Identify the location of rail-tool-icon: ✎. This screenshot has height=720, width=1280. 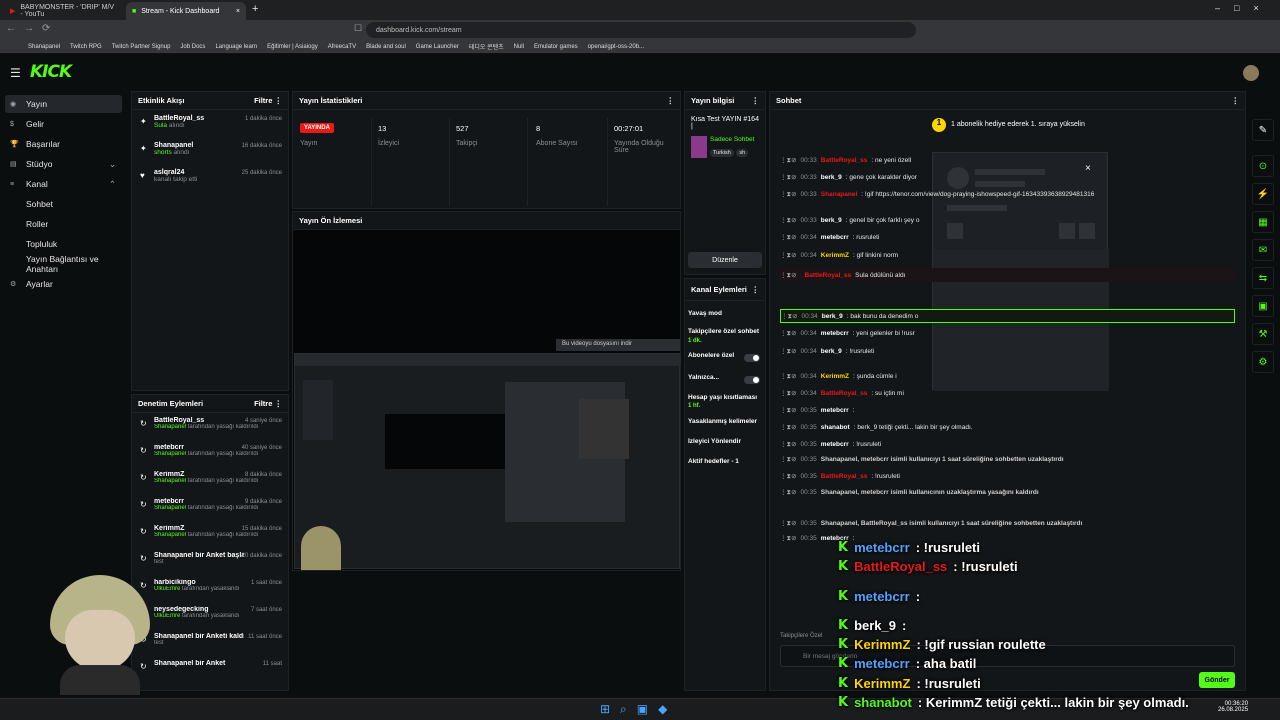
(1263, 130).